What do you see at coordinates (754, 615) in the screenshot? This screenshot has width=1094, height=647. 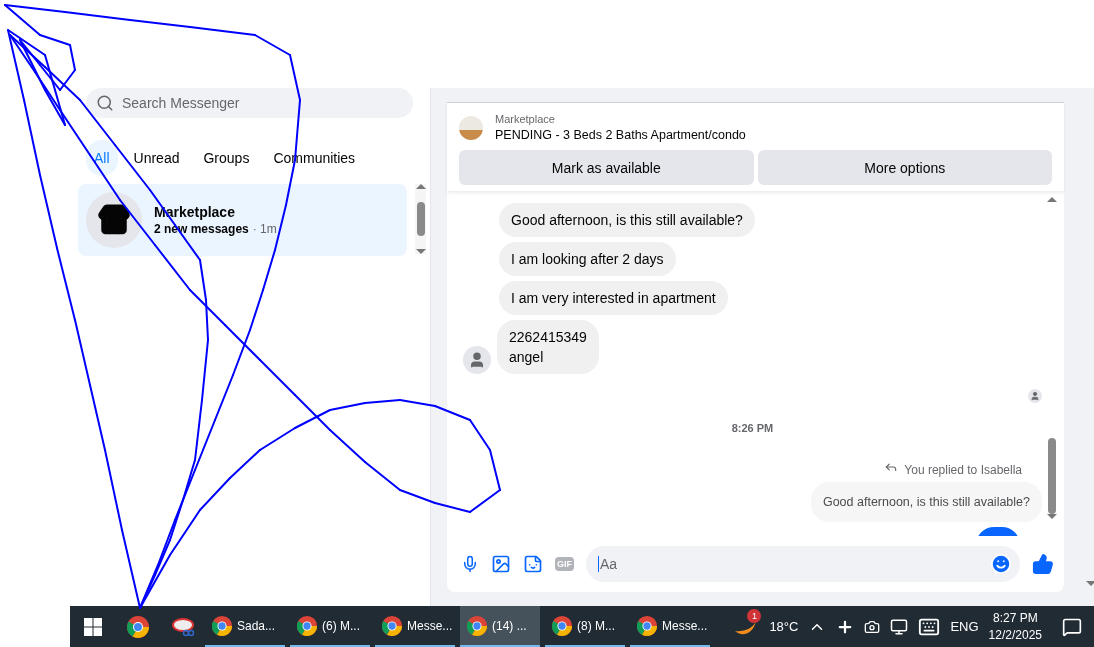 I see `notification-badge: 1` at bounding box center [754, 615].